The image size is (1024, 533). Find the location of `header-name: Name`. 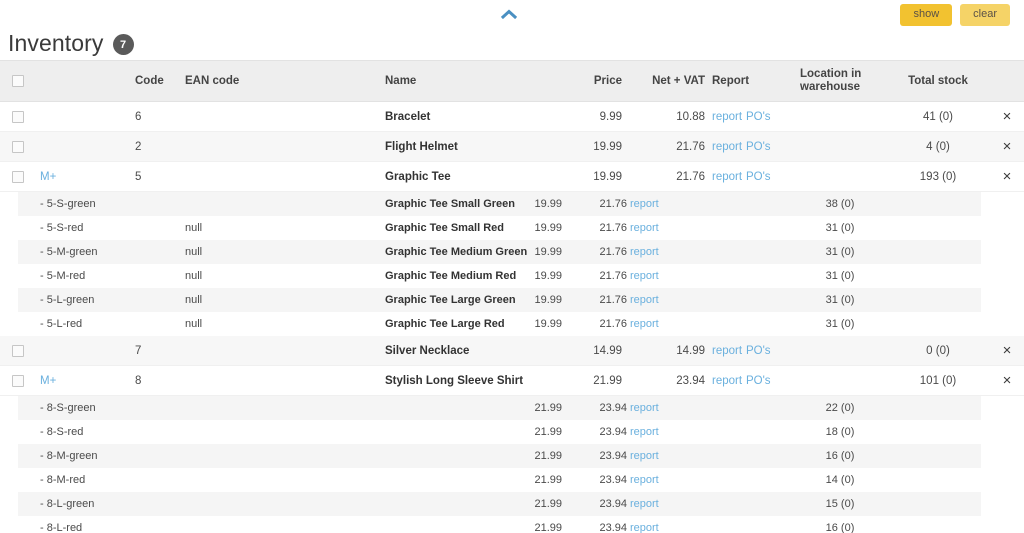

header-name: Name is located at coordinates (485, 81).